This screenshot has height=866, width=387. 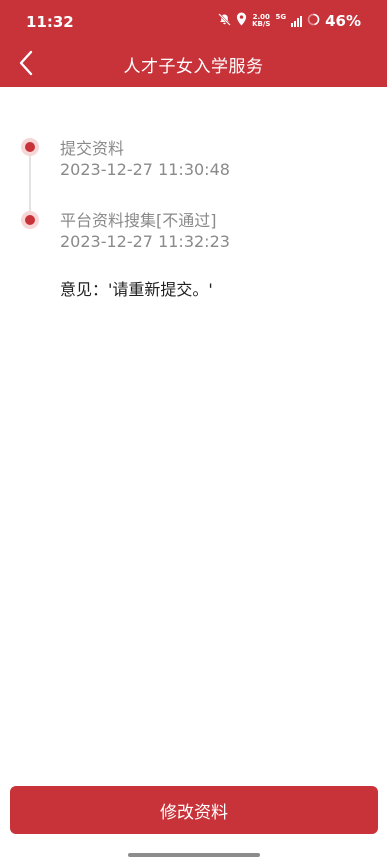 I want to click on edit-materials-button: 修改资料, so click(x=194, y=810).